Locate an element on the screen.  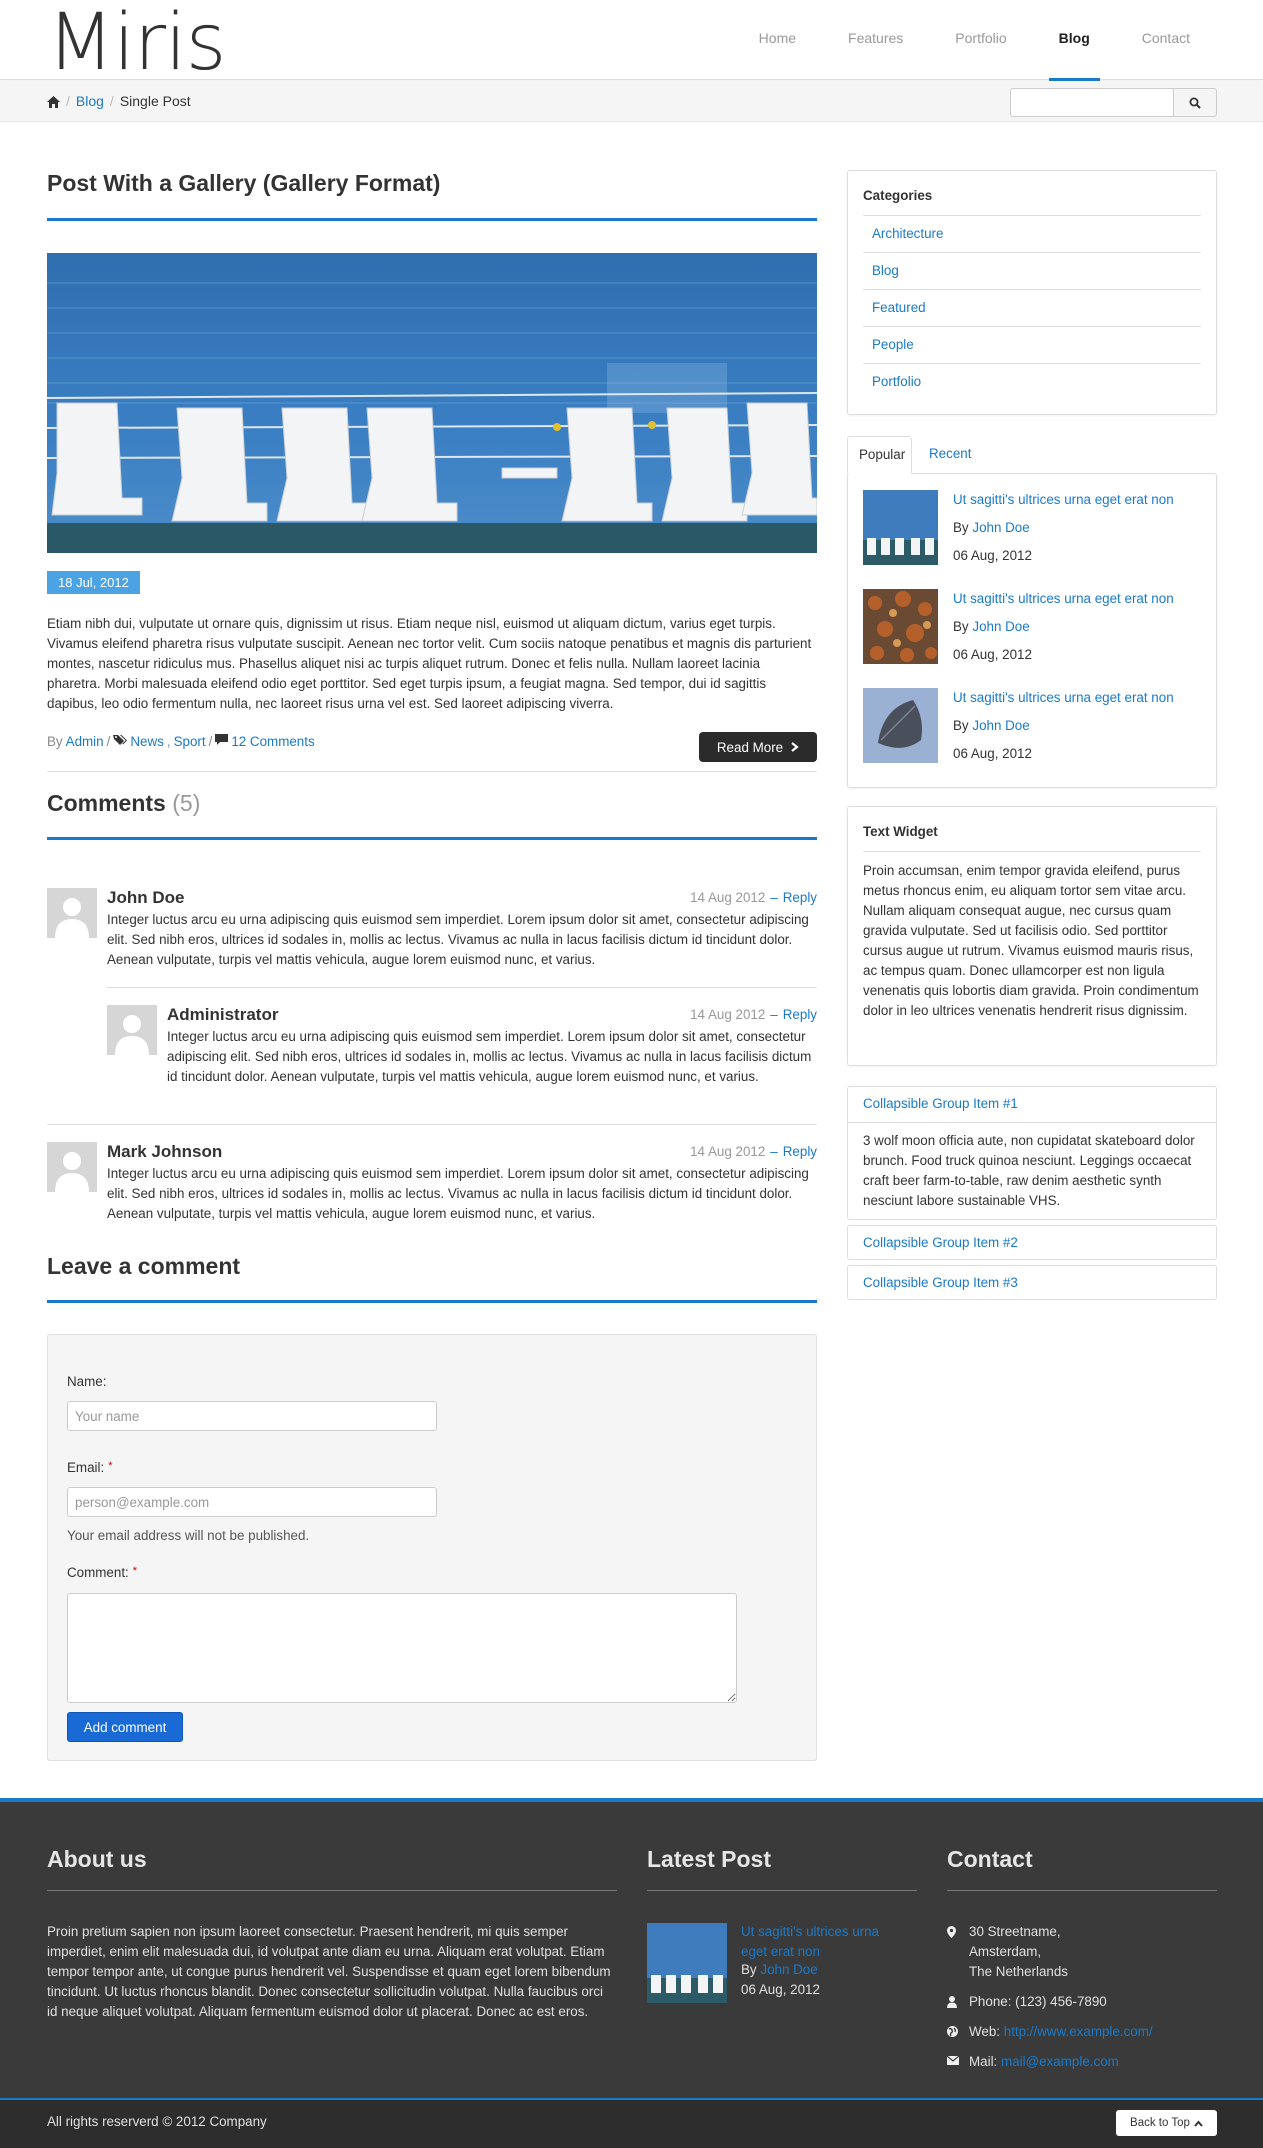
post-meta: By Admin / News, Sport / 12 Comments is located at coordinates (181, 741).